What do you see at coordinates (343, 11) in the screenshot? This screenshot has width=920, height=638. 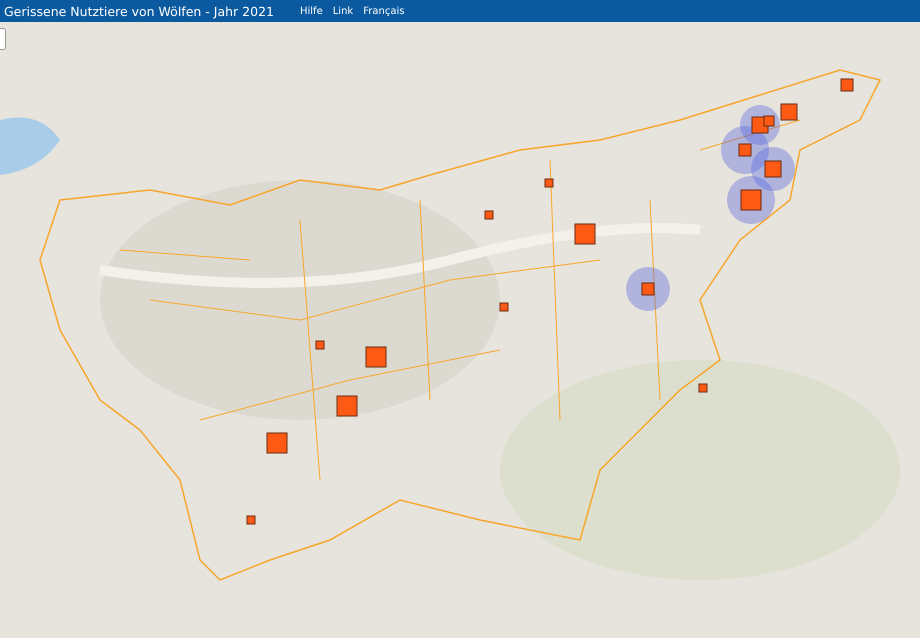 I see `header-link: Link` at bounding box center [343, 11].